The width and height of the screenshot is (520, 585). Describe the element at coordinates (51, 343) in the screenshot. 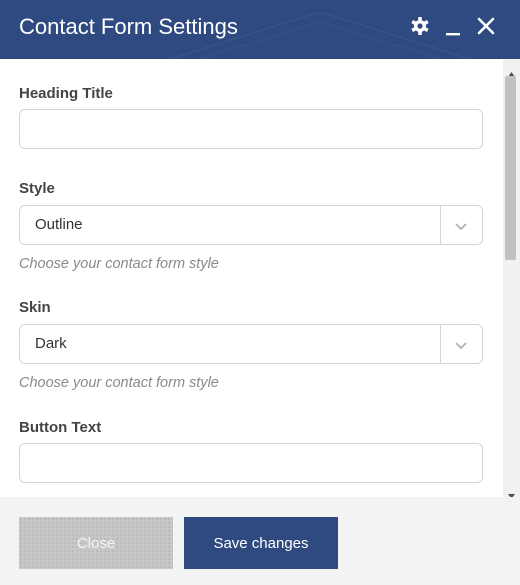

I see `skin-select-value: Dark` at that location.